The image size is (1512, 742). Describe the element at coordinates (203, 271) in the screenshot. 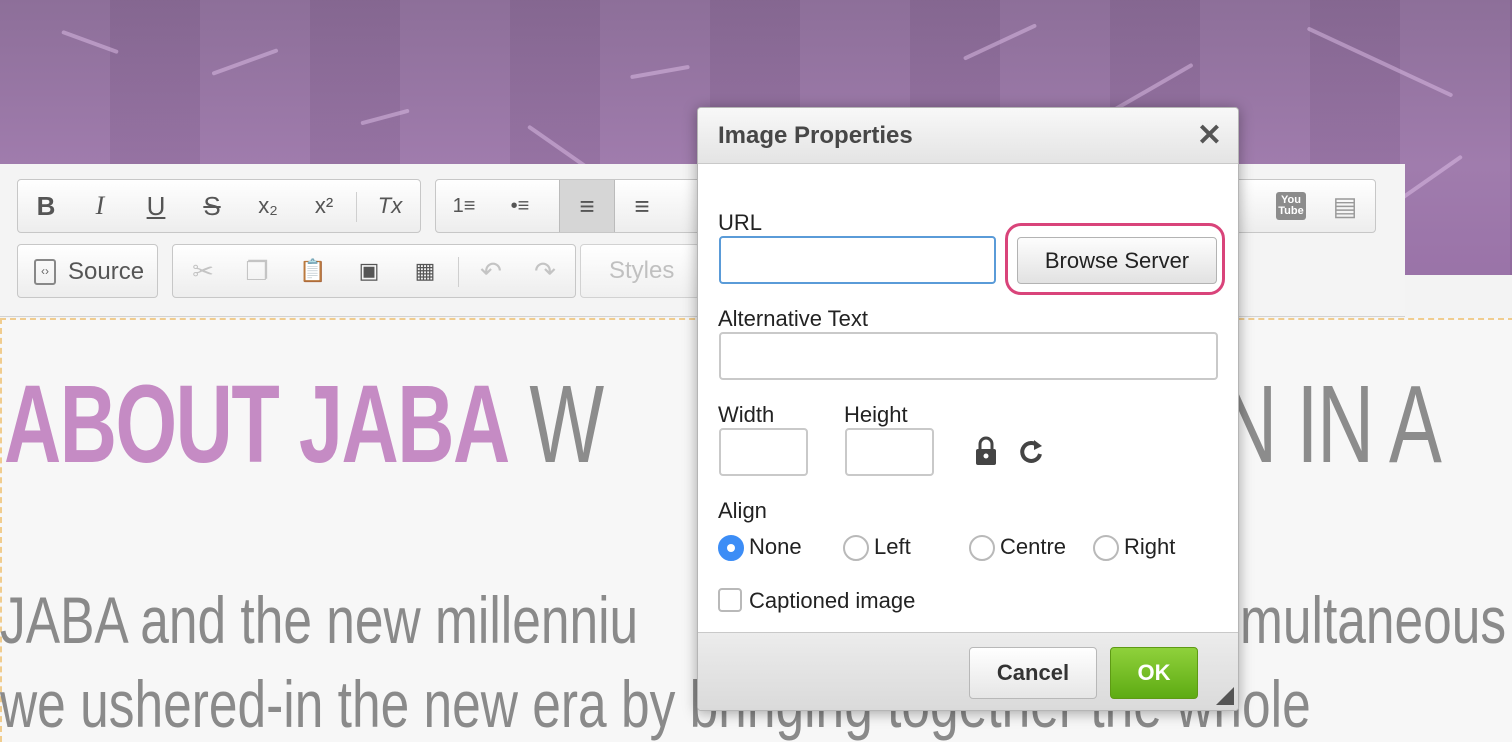

I see `cut-icon: ✂` at that location.